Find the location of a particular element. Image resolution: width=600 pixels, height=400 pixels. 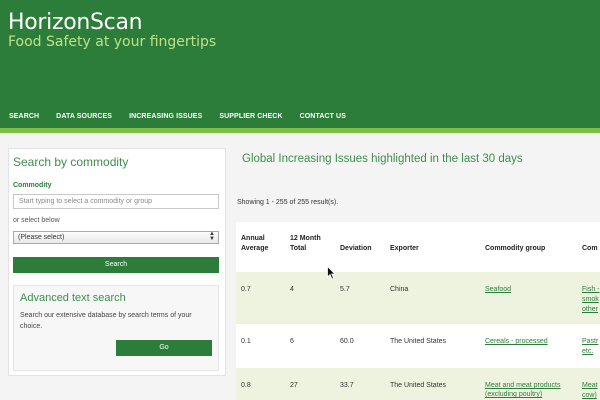

cell-commodity-link: etc. is located at coordinates (587, 351).